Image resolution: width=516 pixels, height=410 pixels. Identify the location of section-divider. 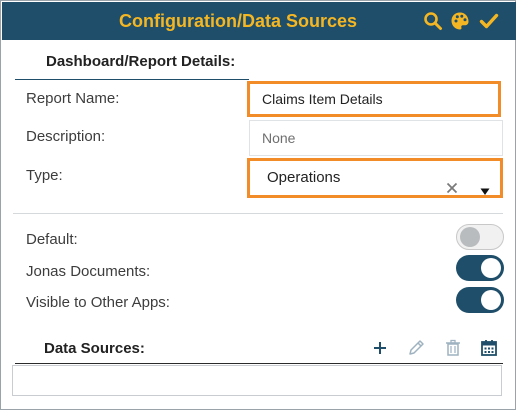
(258, 213).